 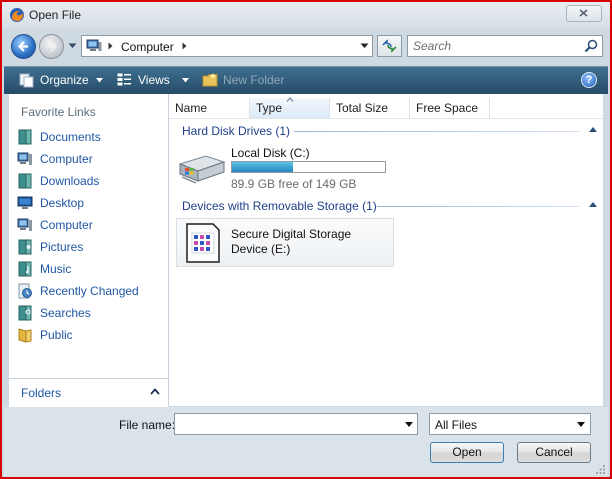 I want to click on close-icon, so click(x=583, y=13).